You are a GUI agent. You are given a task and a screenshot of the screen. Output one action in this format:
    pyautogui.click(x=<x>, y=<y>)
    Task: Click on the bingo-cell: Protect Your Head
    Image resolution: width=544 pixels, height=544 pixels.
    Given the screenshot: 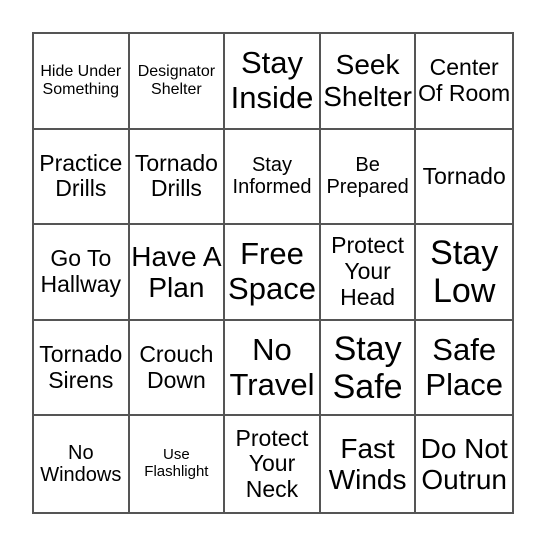 What is the action you would take?
    pyautogui.click(x=368, y=273)
    